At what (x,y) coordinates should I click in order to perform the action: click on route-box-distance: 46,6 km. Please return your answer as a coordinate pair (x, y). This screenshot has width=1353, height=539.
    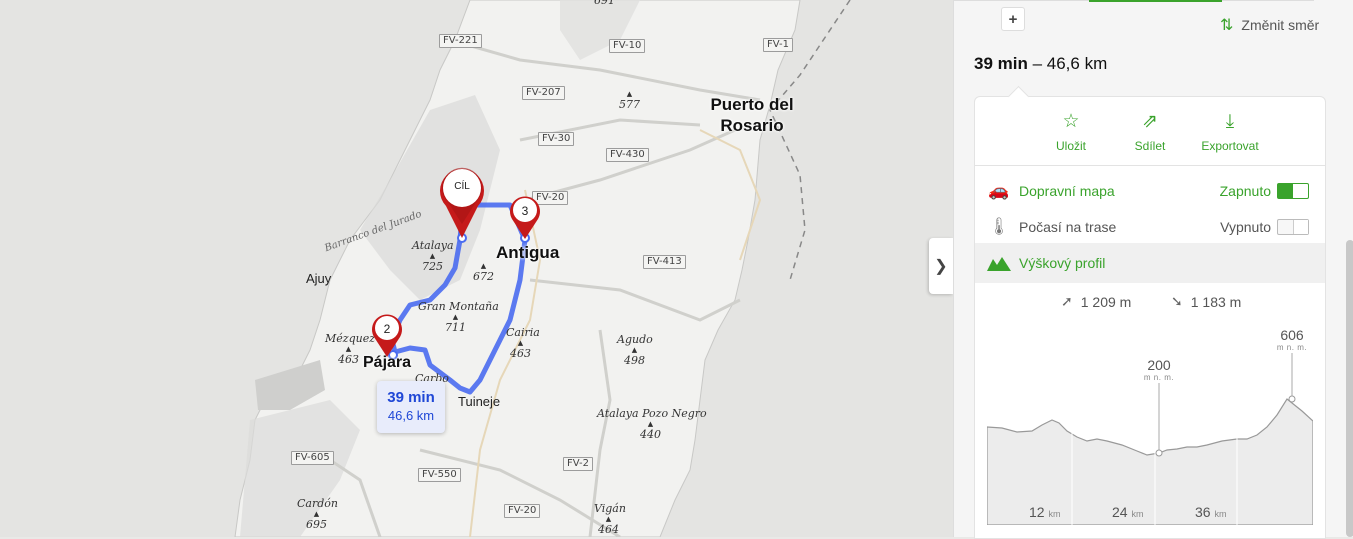
    Looking at the image, I should click on (411, 415).